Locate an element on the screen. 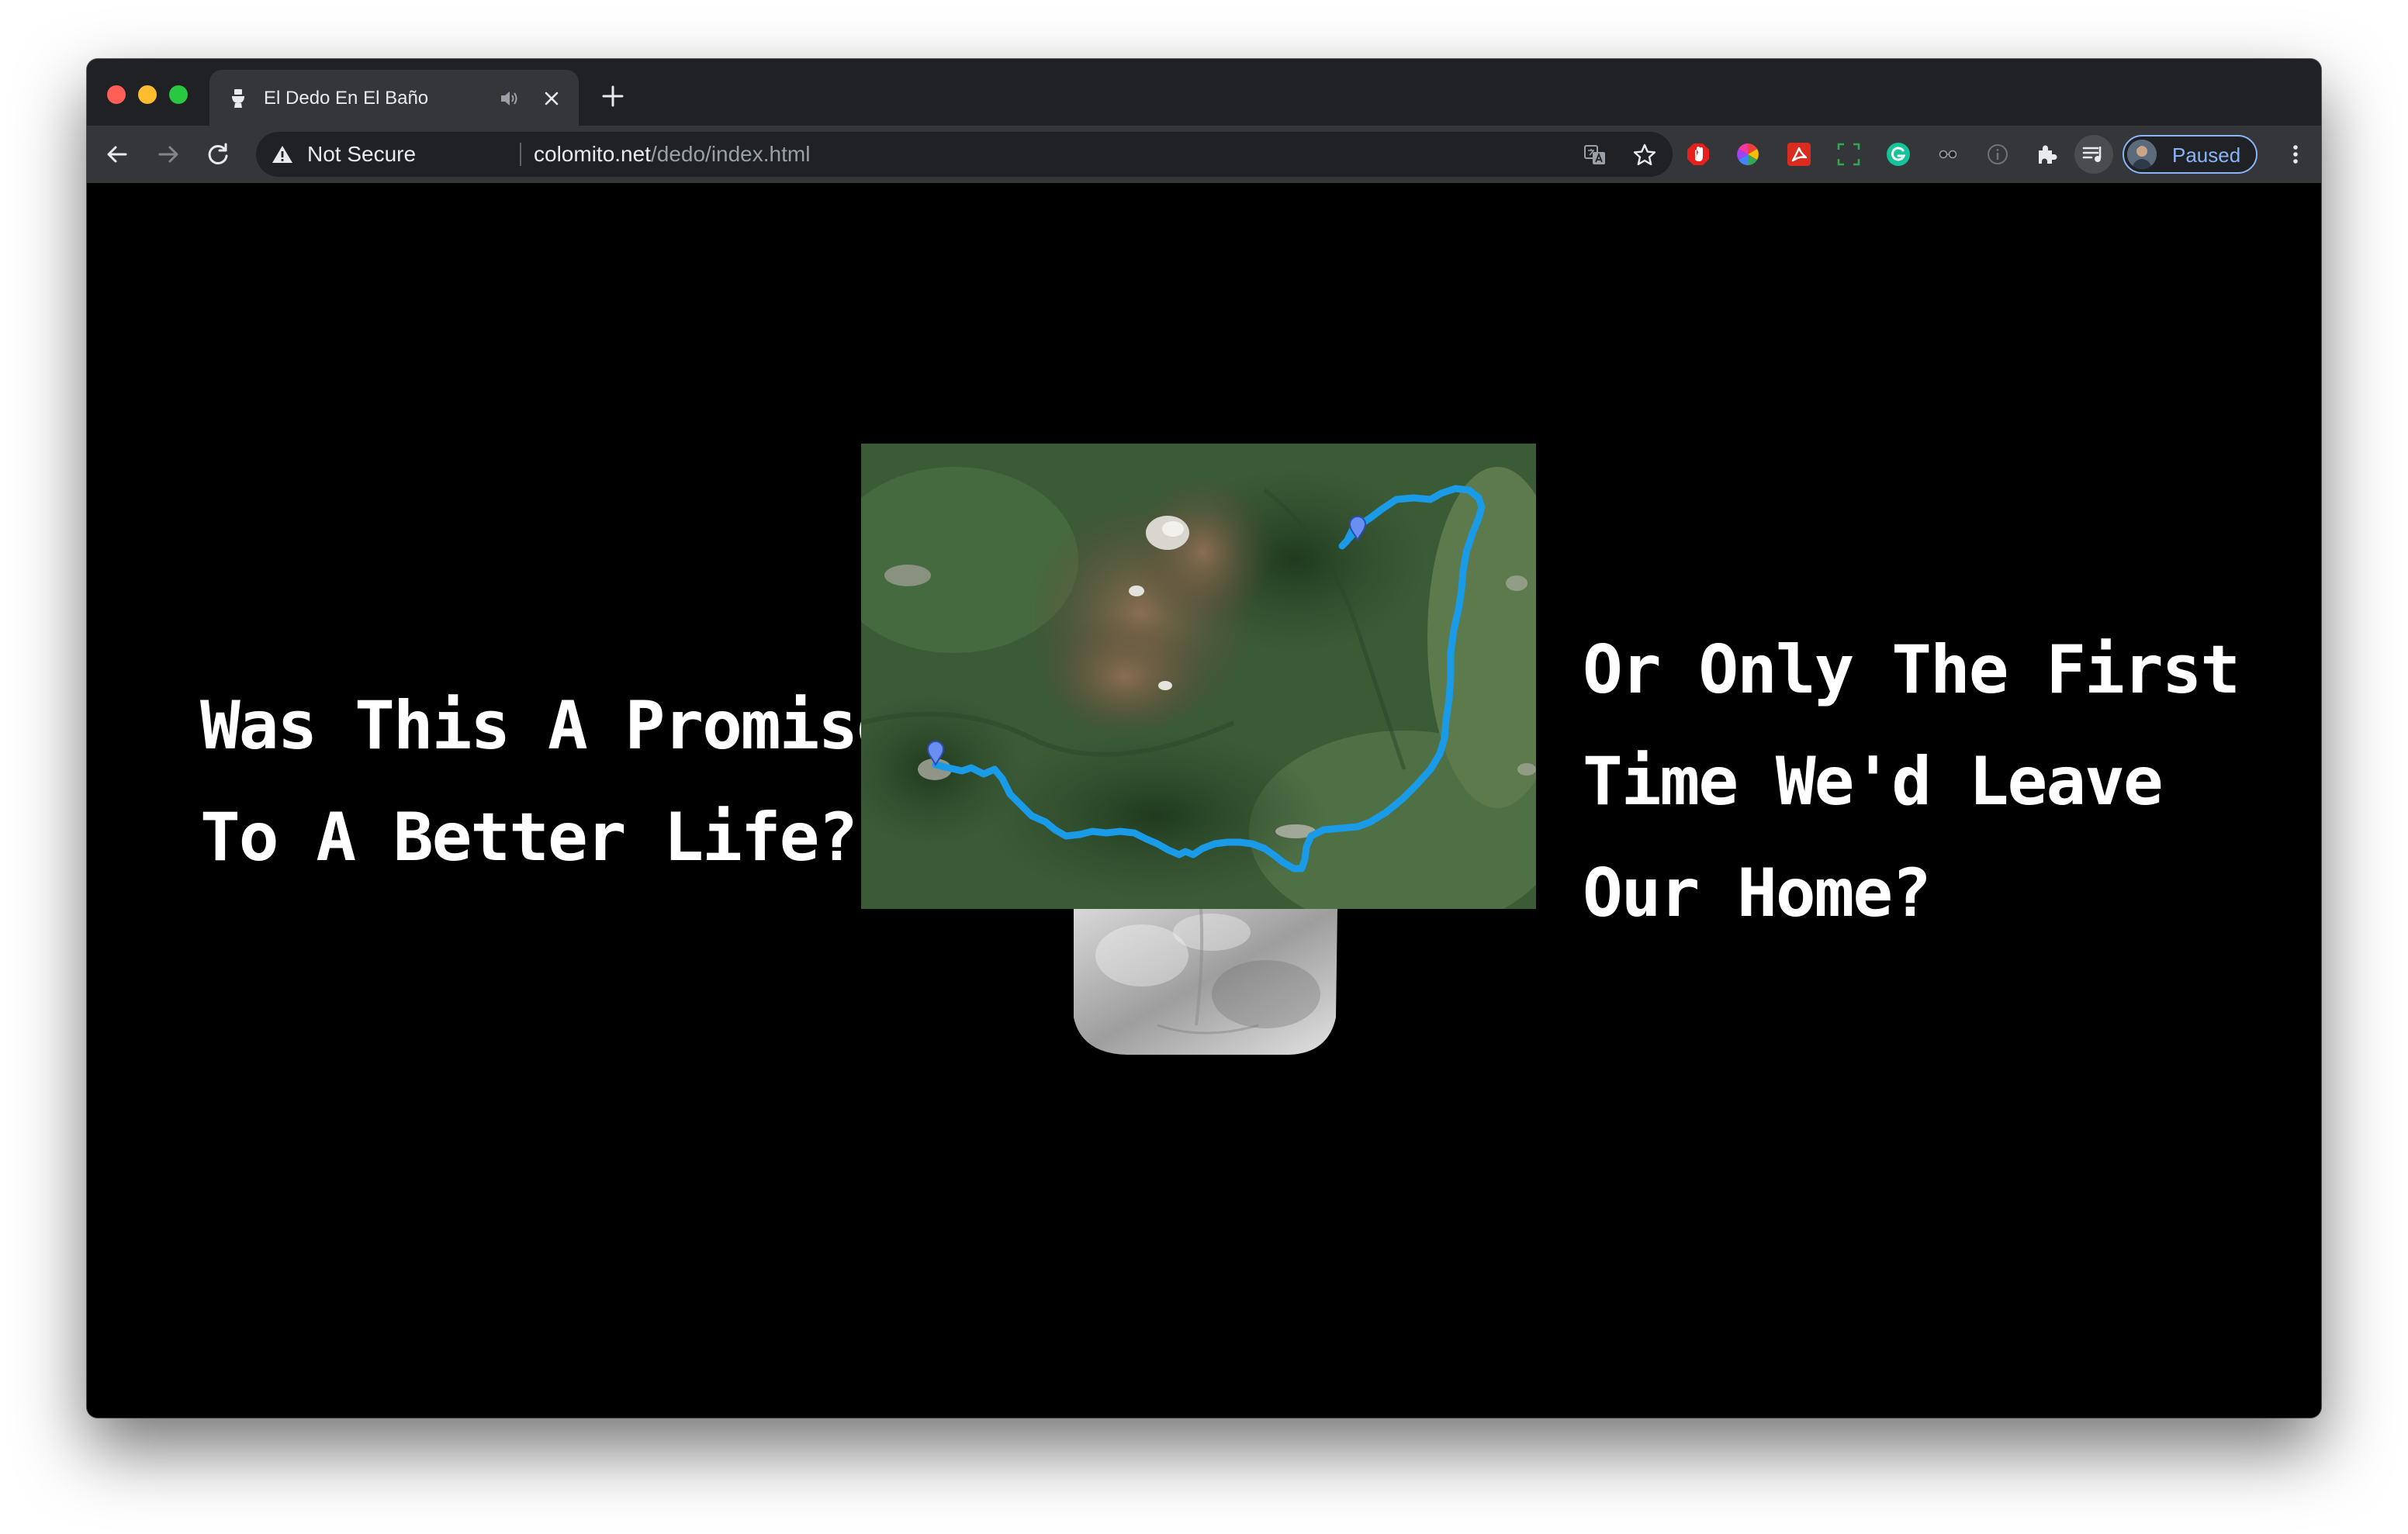 The height and width of the screenshot is (1534, 2408). media-queue-icon is located at coordinates (2092, 154).